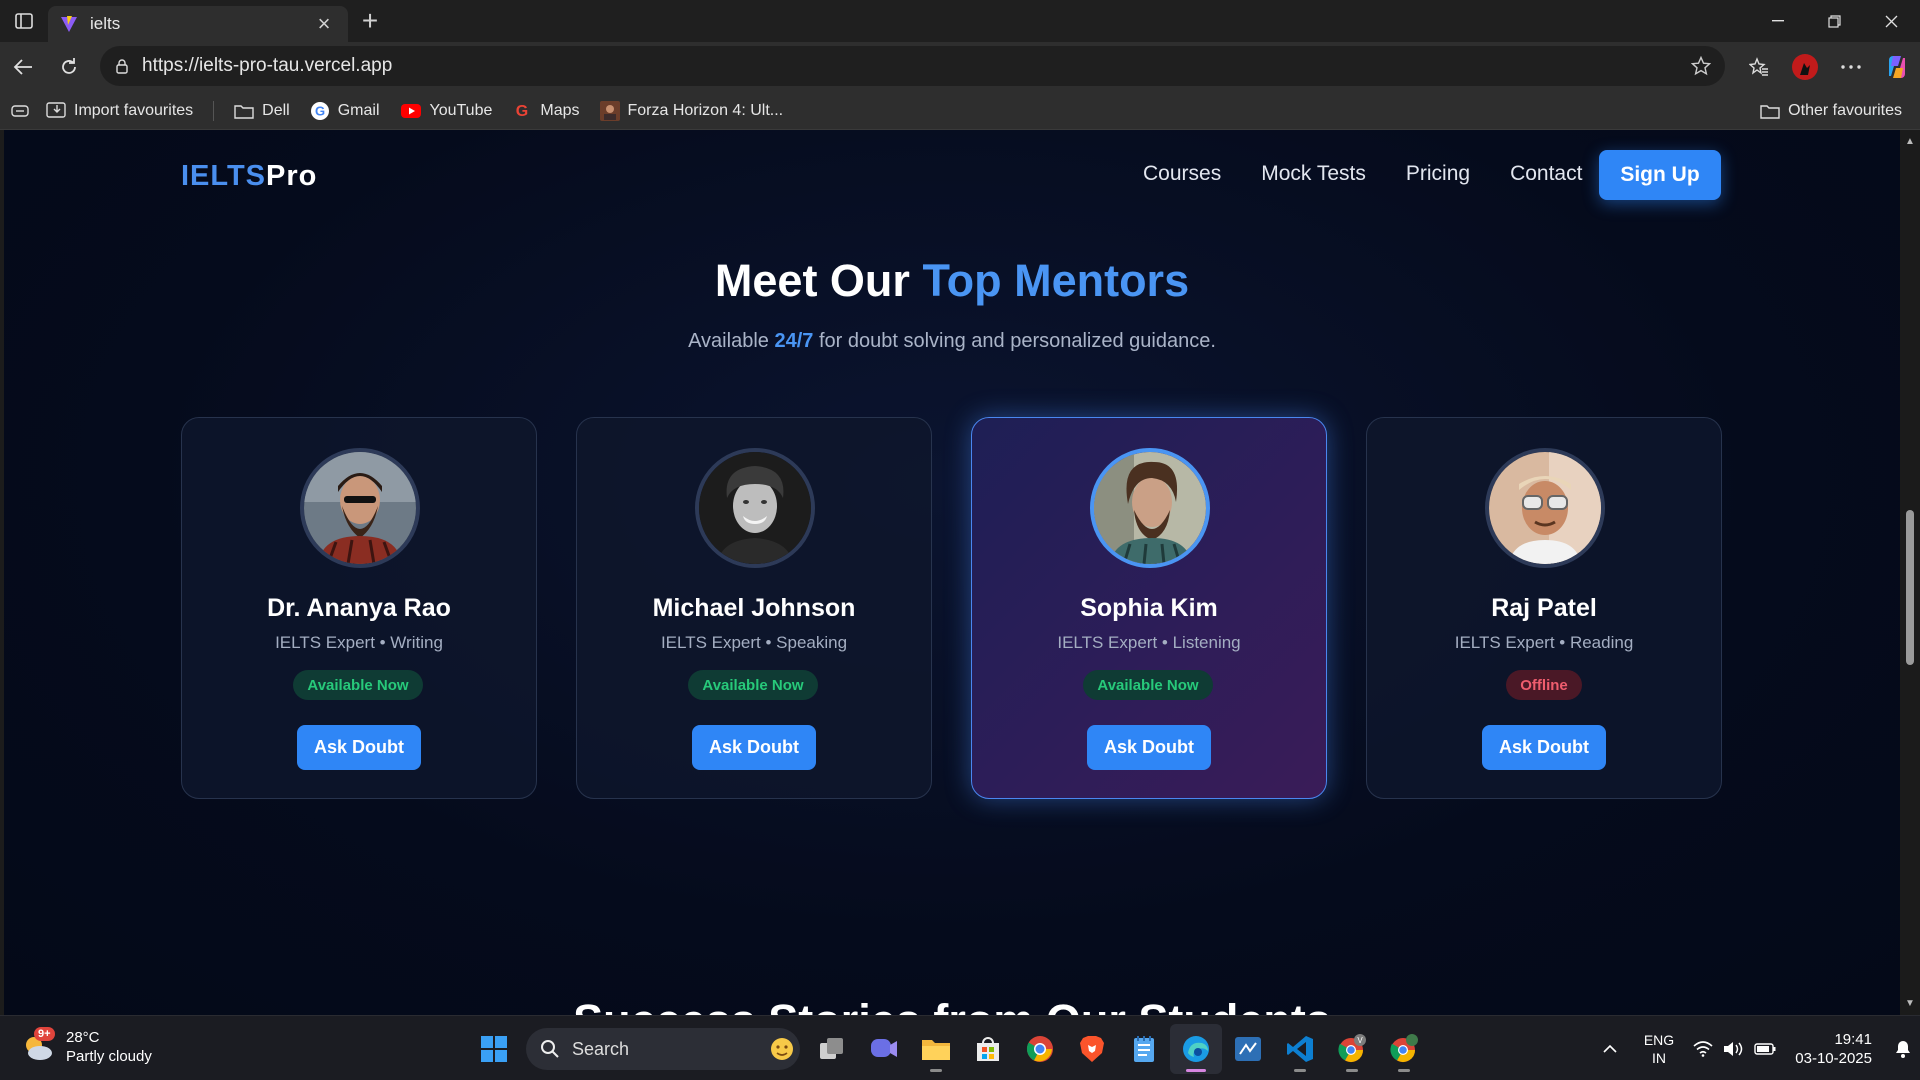 This screenshot has width=1920, height=1080. Describe the element at coordinates (812, 280) in the screenshot. I see `heading-text: Meet Our` at that location.